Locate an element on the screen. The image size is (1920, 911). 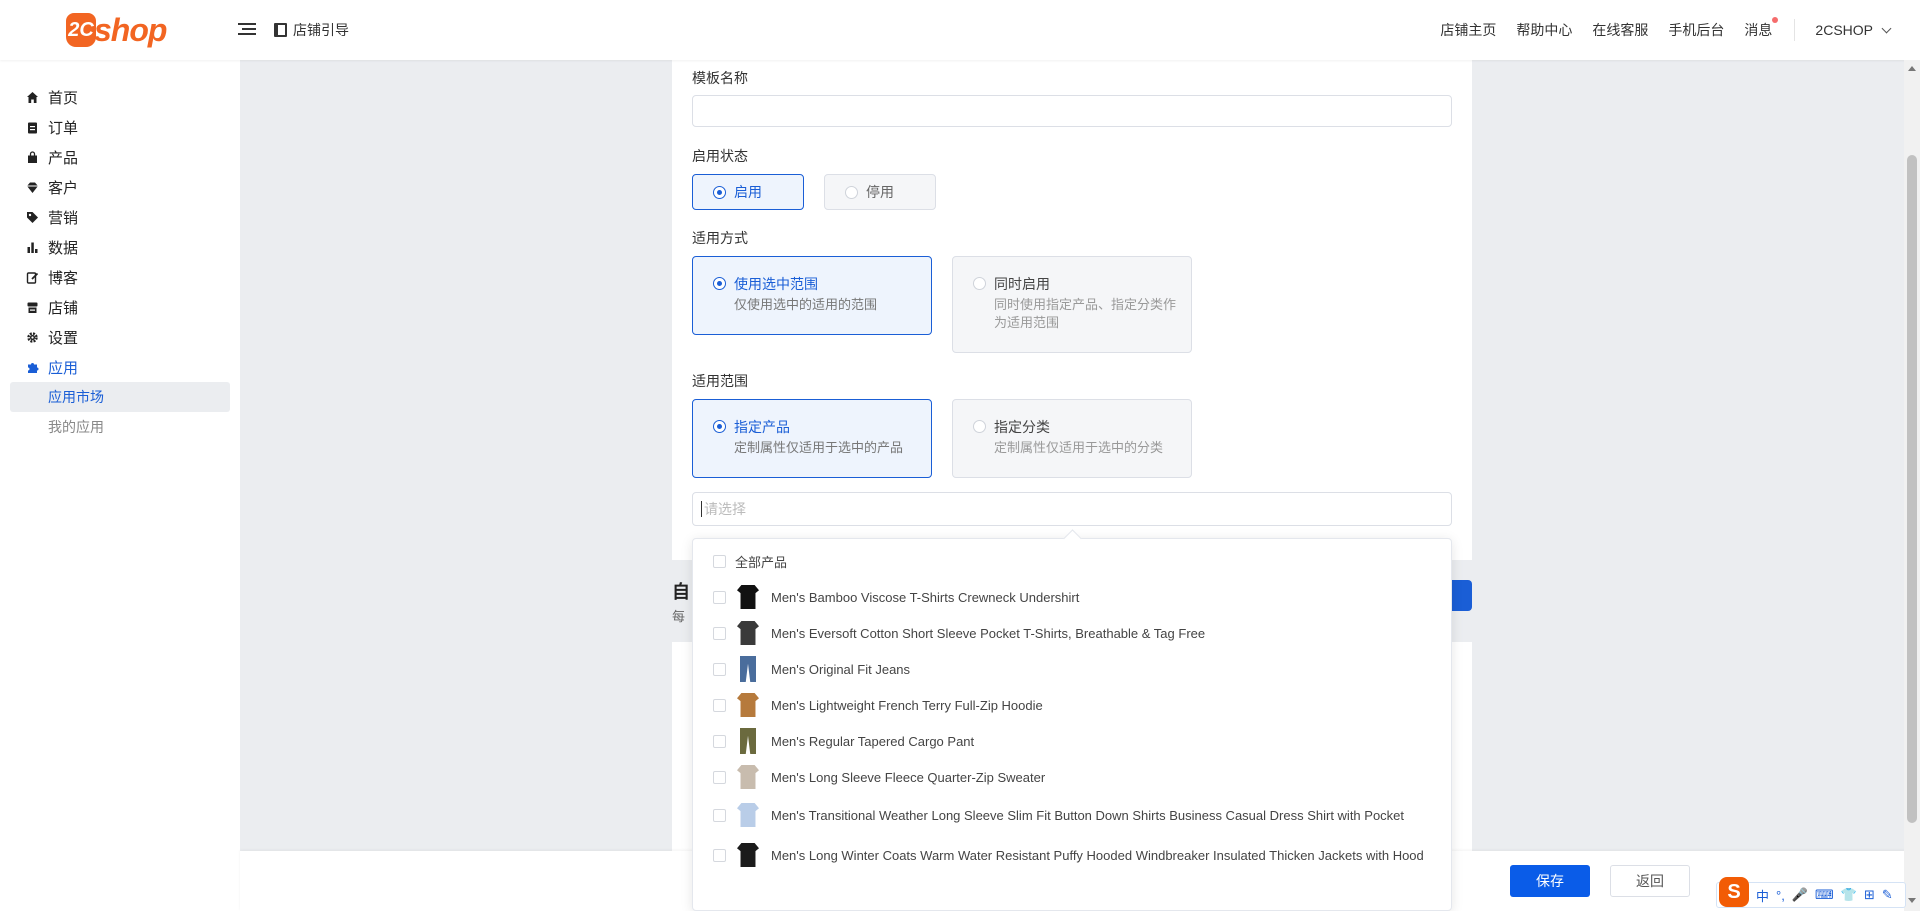
scope-products-option: 指定产品 定制属性仅适用于选中的产品 is located at coordinates (812, 438).